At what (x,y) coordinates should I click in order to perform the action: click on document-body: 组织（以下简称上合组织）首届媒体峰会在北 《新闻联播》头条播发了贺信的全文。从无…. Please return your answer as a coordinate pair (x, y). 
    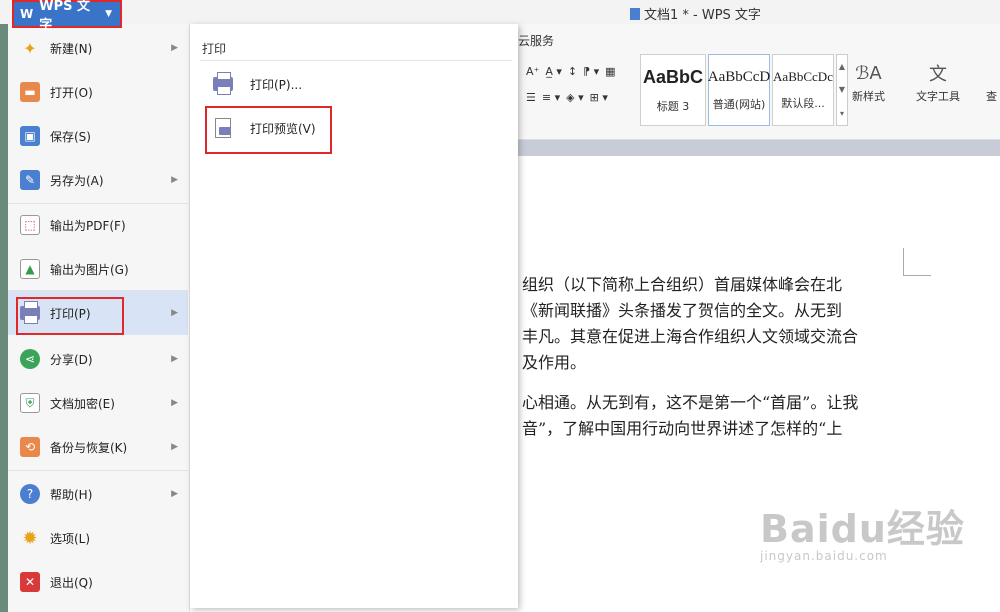
    Looking at the image, I should click on (717, 357).